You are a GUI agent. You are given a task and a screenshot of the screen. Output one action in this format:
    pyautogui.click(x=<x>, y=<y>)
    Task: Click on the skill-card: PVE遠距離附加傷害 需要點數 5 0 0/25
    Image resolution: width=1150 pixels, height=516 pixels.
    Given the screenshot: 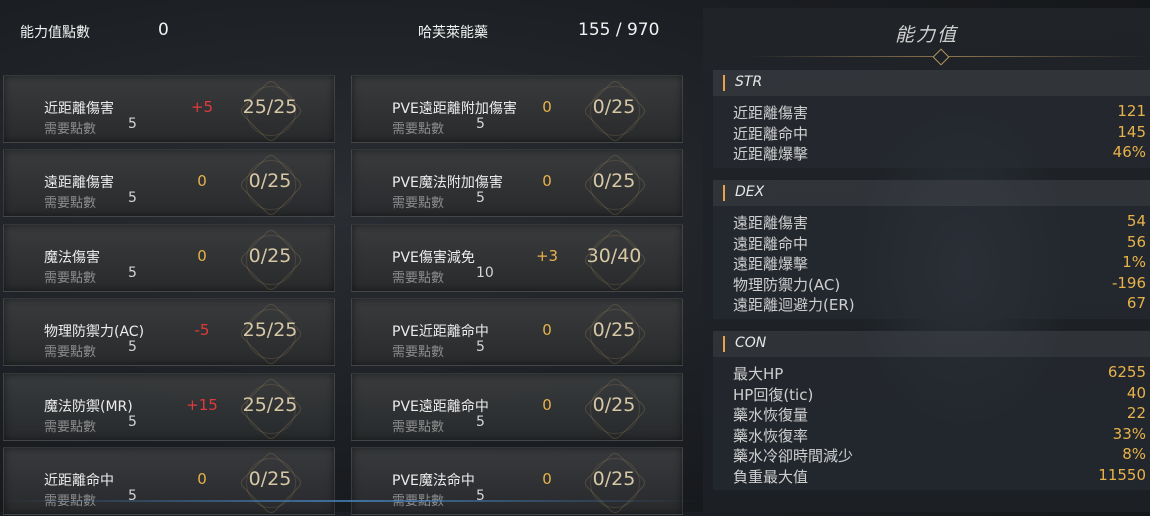 What is the action you would take?
    pyautogui.click(x=517, y=109)
    